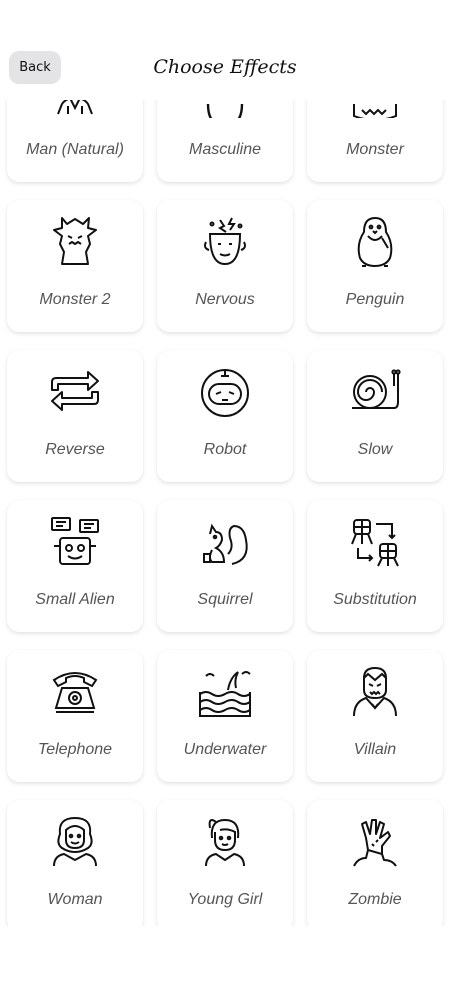 The height and width of the screenshot is (1000, 450). What do you see at coordinates (225, 391) in the screenshot?
I see `robot-icon` at bounding box center [225, 391].